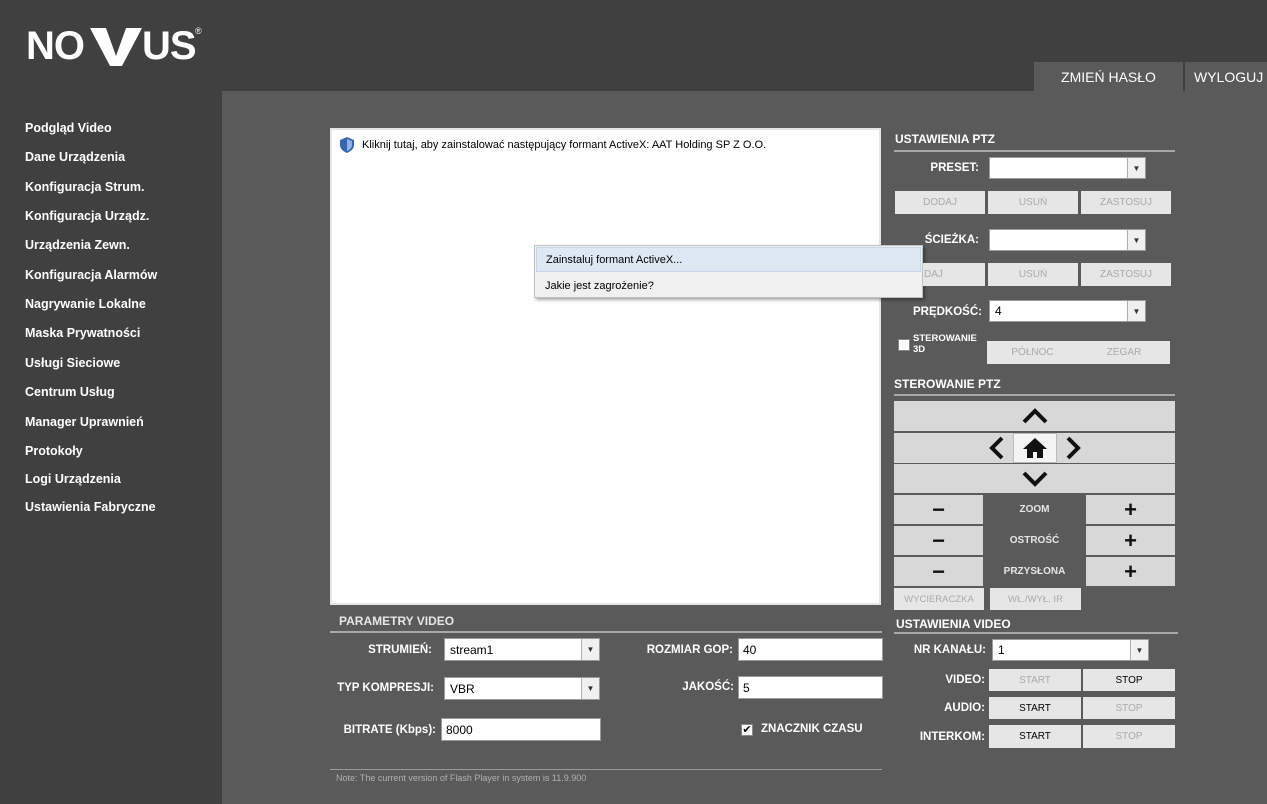 This screenshot has width=1267, height=804. Describe the element at coordinates (522, 649) in the screenshot. I see `stream-select: stream1 ▼` at that location.